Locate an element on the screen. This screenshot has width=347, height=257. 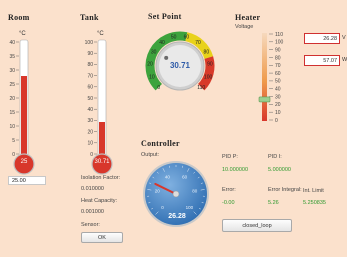
controller-tick-label: 80 is located at coordinates (195, 191).